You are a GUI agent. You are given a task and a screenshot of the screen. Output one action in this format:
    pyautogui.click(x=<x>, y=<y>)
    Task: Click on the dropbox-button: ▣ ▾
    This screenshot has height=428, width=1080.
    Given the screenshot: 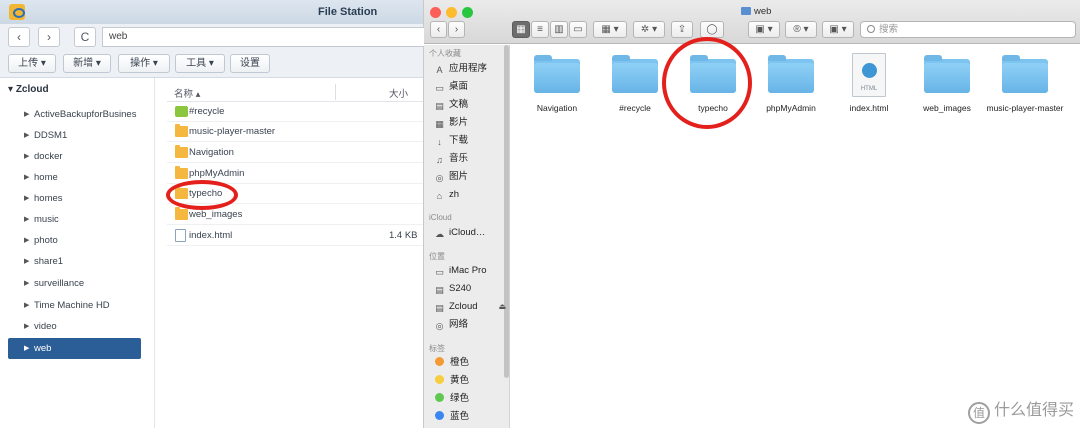 What is the action you would take?
    pyautogui.click(x=764, y=29)
    